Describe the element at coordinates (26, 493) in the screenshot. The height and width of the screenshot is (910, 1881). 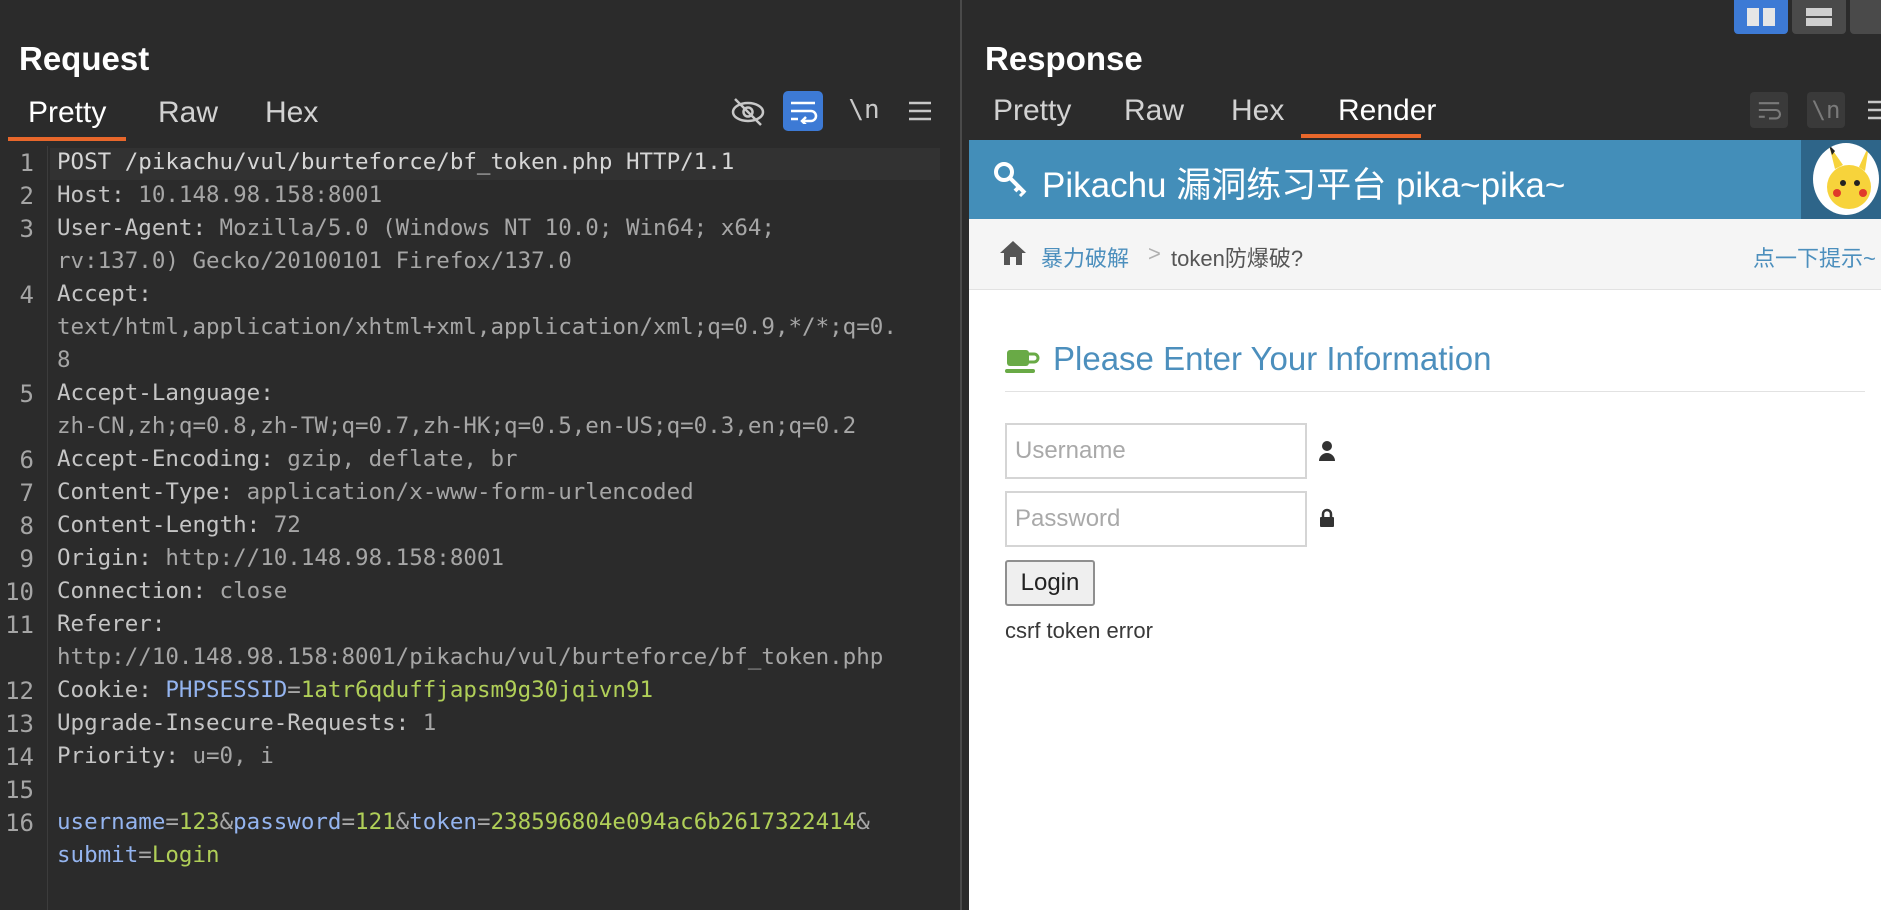
I see `line-number: 7` at that location.